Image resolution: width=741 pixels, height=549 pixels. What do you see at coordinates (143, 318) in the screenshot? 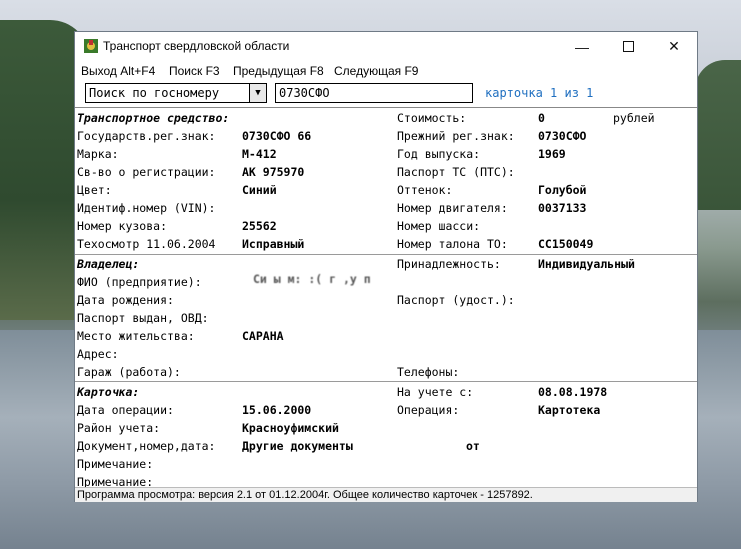
I see `passport-issued-label: Паспорт выдан, ОВД:` at bounding box center [143, 318].